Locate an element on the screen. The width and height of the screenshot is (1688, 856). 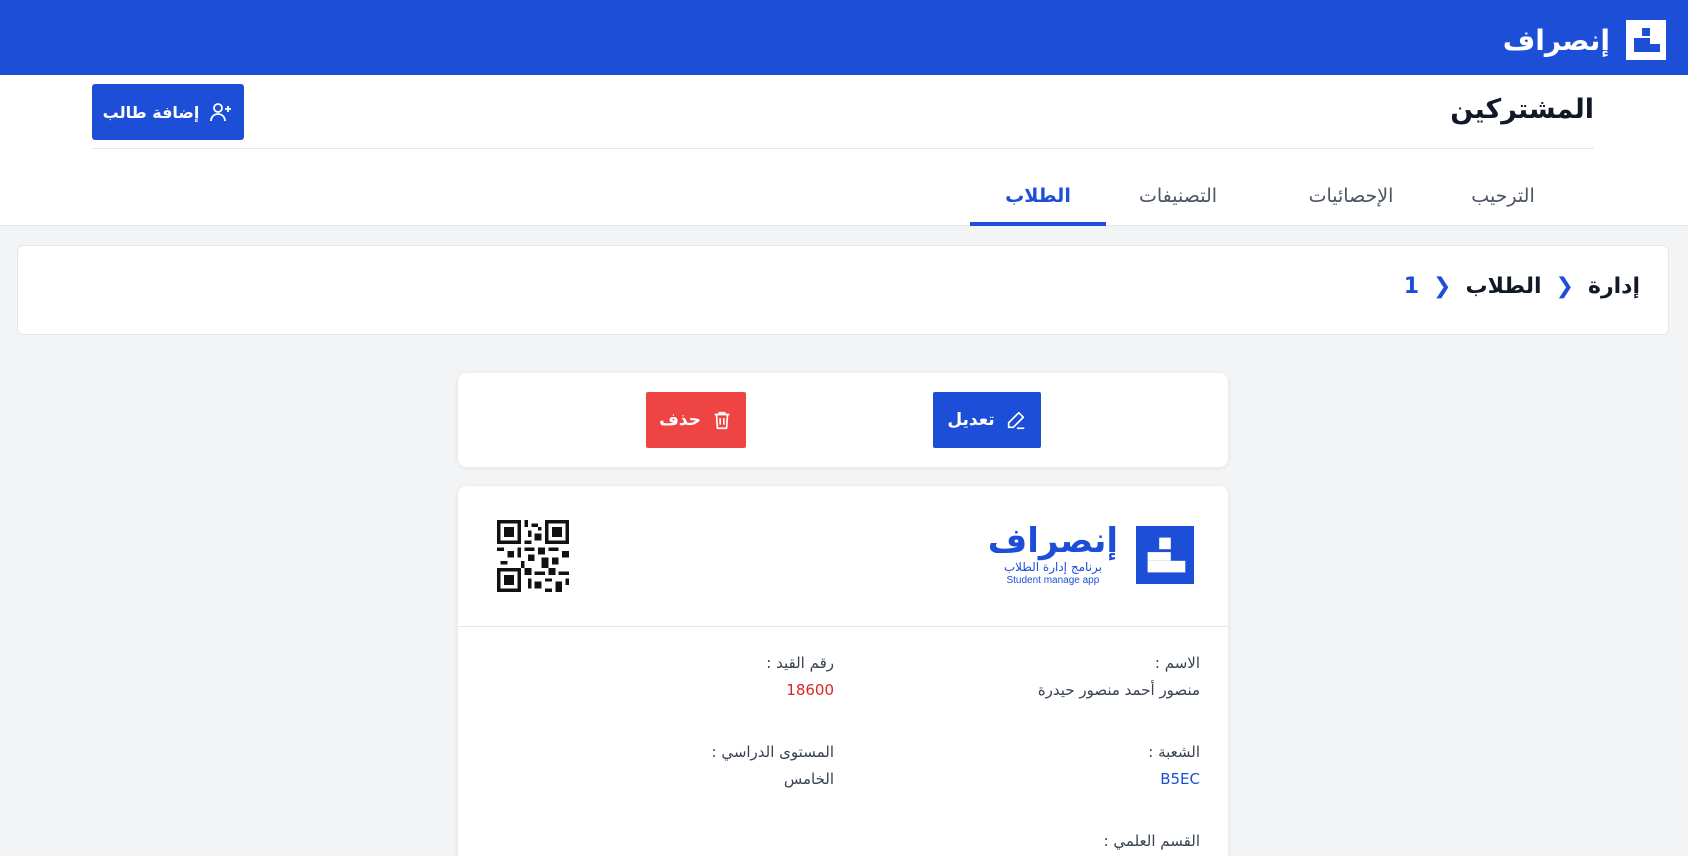
student-section-label: الشعبة : is located at coordinates (1174, 752).